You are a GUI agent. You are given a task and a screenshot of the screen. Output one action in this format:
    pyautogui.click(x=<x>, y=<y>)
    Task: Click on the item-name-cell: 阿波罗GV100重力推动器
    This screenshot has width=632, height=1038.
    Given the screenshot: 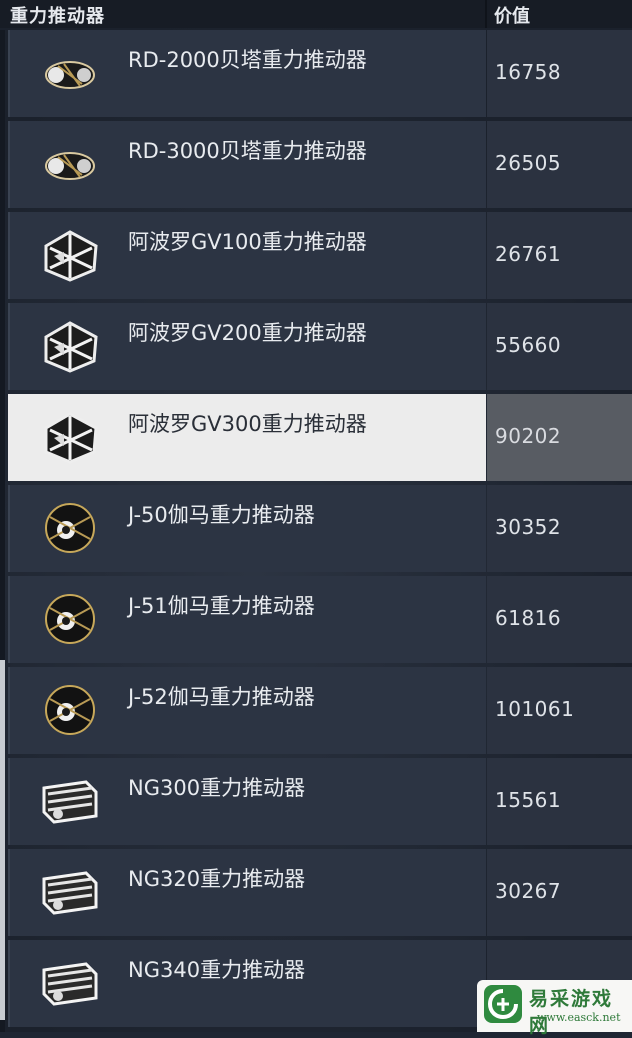 What is the action you would take?
    pyautogui.click(x=247, y=255)
    